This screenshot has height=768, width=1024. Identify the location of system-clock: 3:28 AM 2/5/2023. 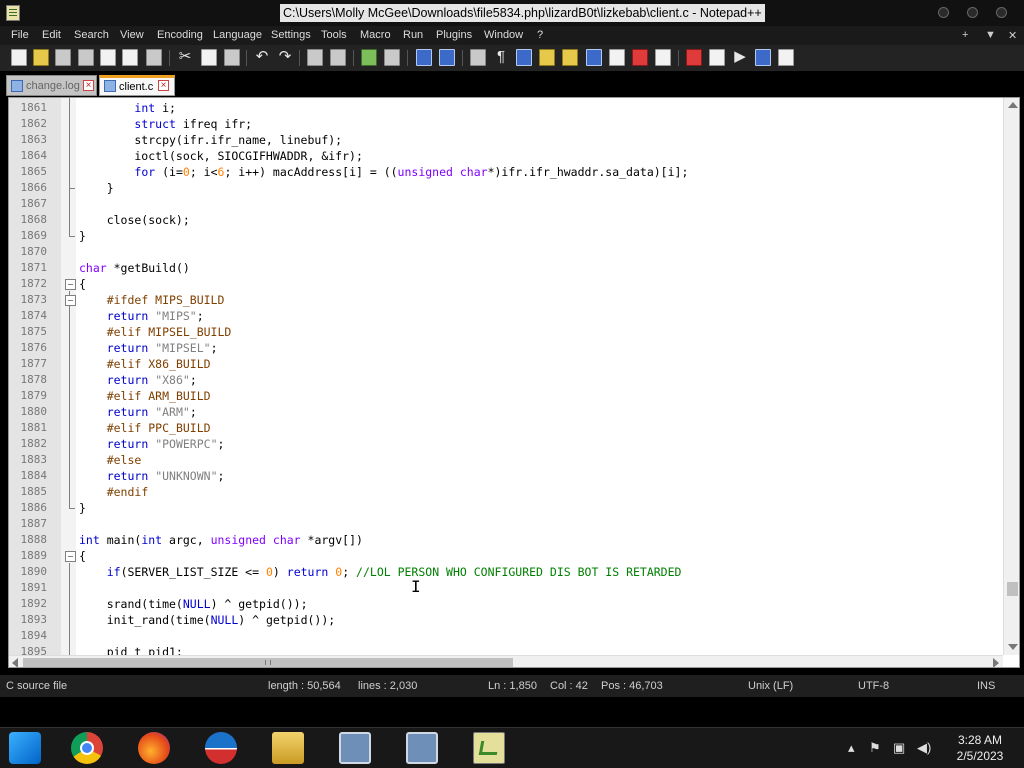
(980, 748).